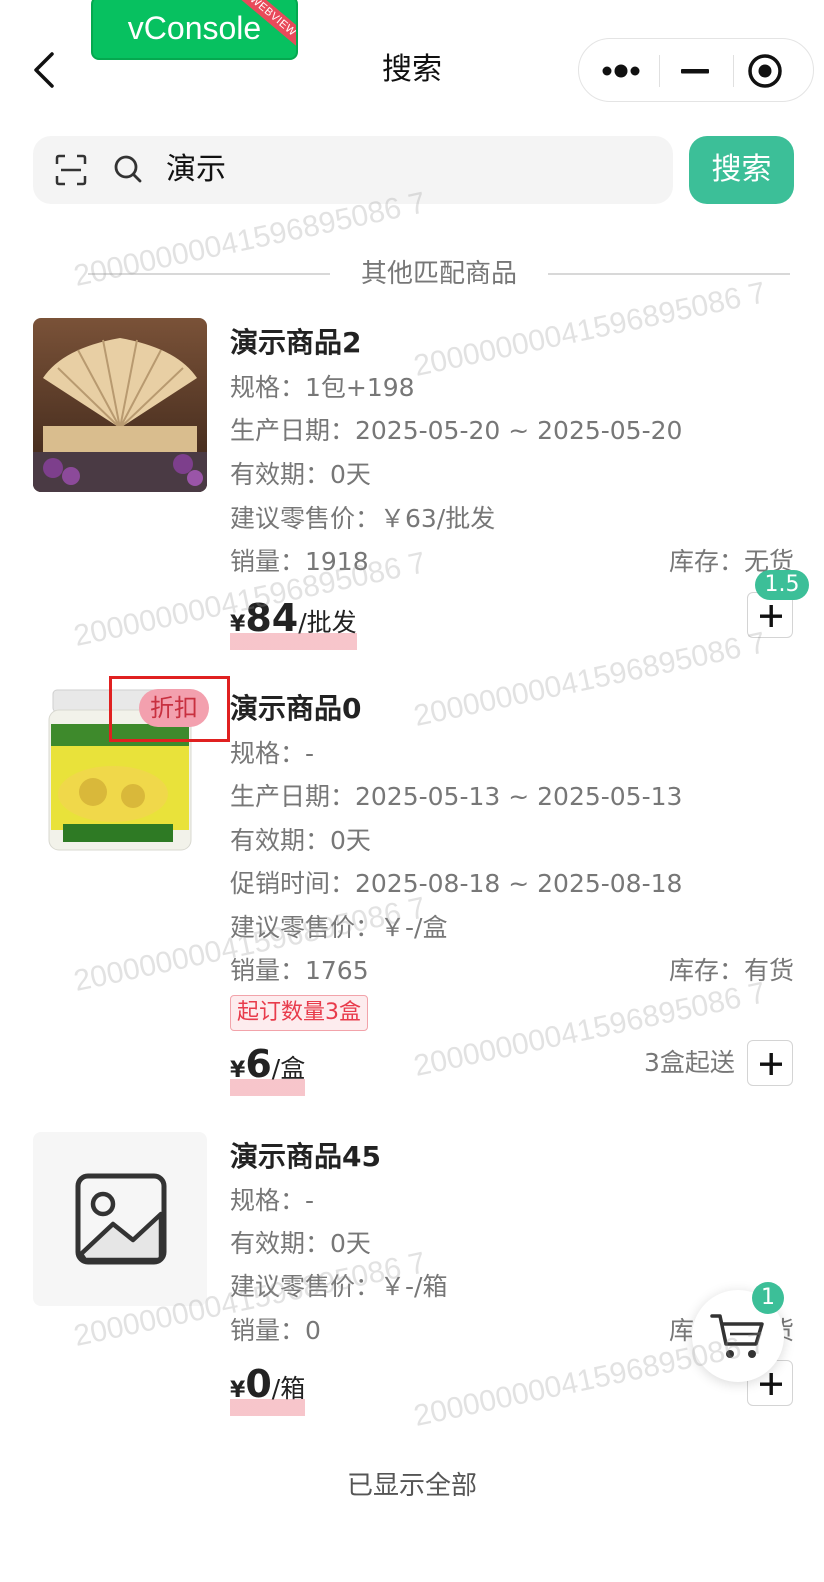 This screenshot has width=824, height=1582. I want to click on vconsole-label: vConsole, so click(194, 28).